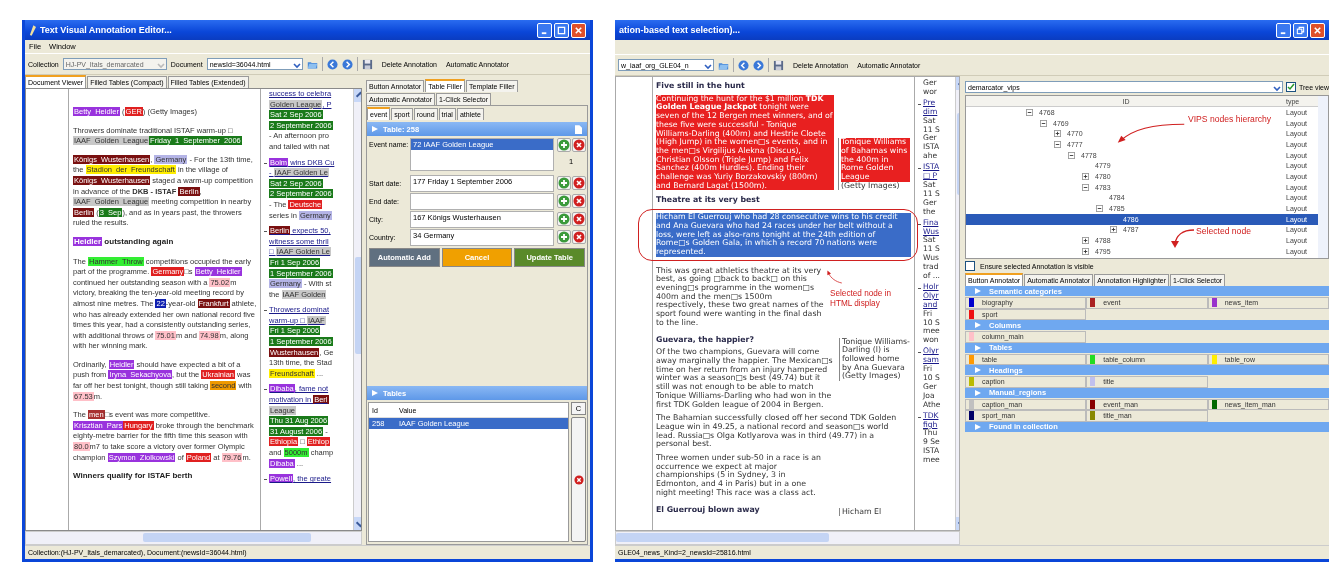 This screenshot has height=574, width=1329. Describe the element at coordinates (32, 30) in the screenshot. I see `pen-icon` at that location.